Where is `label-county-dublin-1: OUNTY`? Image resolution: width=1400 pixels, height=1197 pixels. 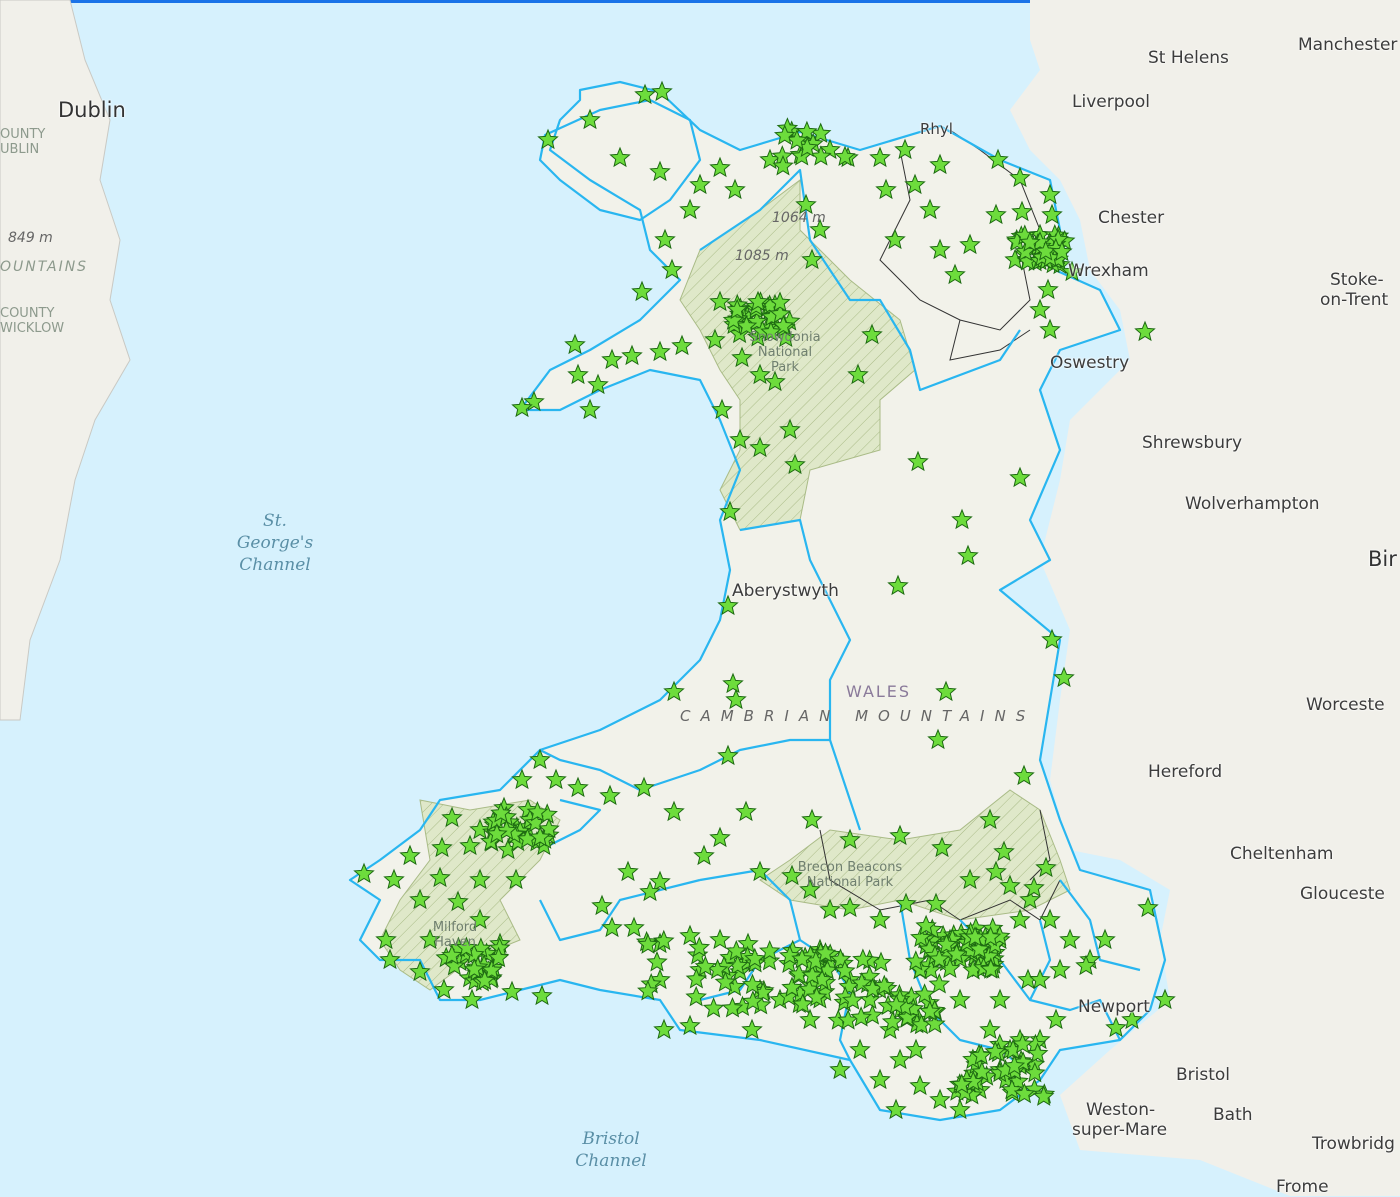
label-county-dublin-1: OUNTY is located at coordinates (23, 134).